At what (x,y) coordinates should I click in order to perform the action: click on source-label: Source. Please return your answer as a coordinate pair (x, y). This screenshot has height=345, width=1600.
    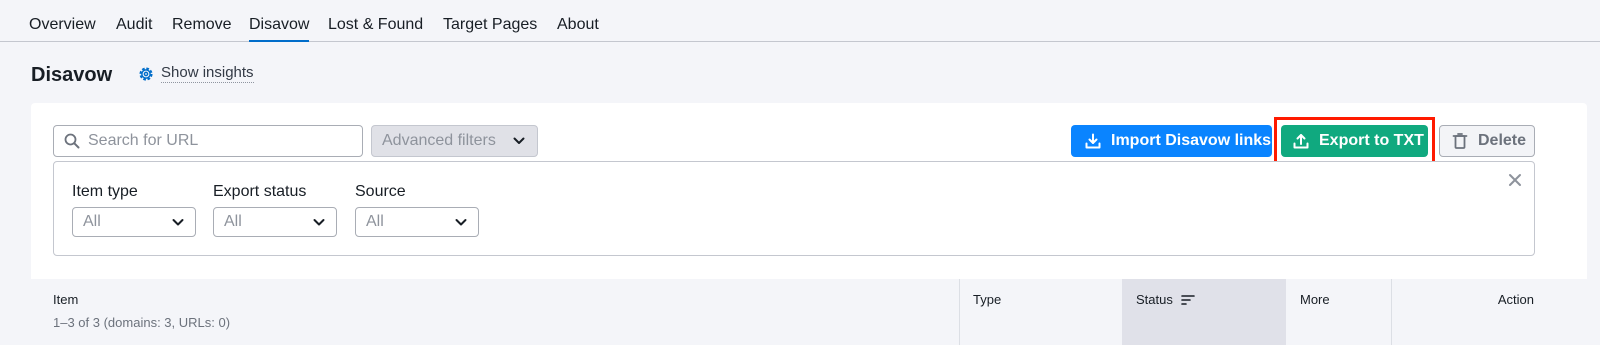
    Looking at the image, I should click on (380, 191).